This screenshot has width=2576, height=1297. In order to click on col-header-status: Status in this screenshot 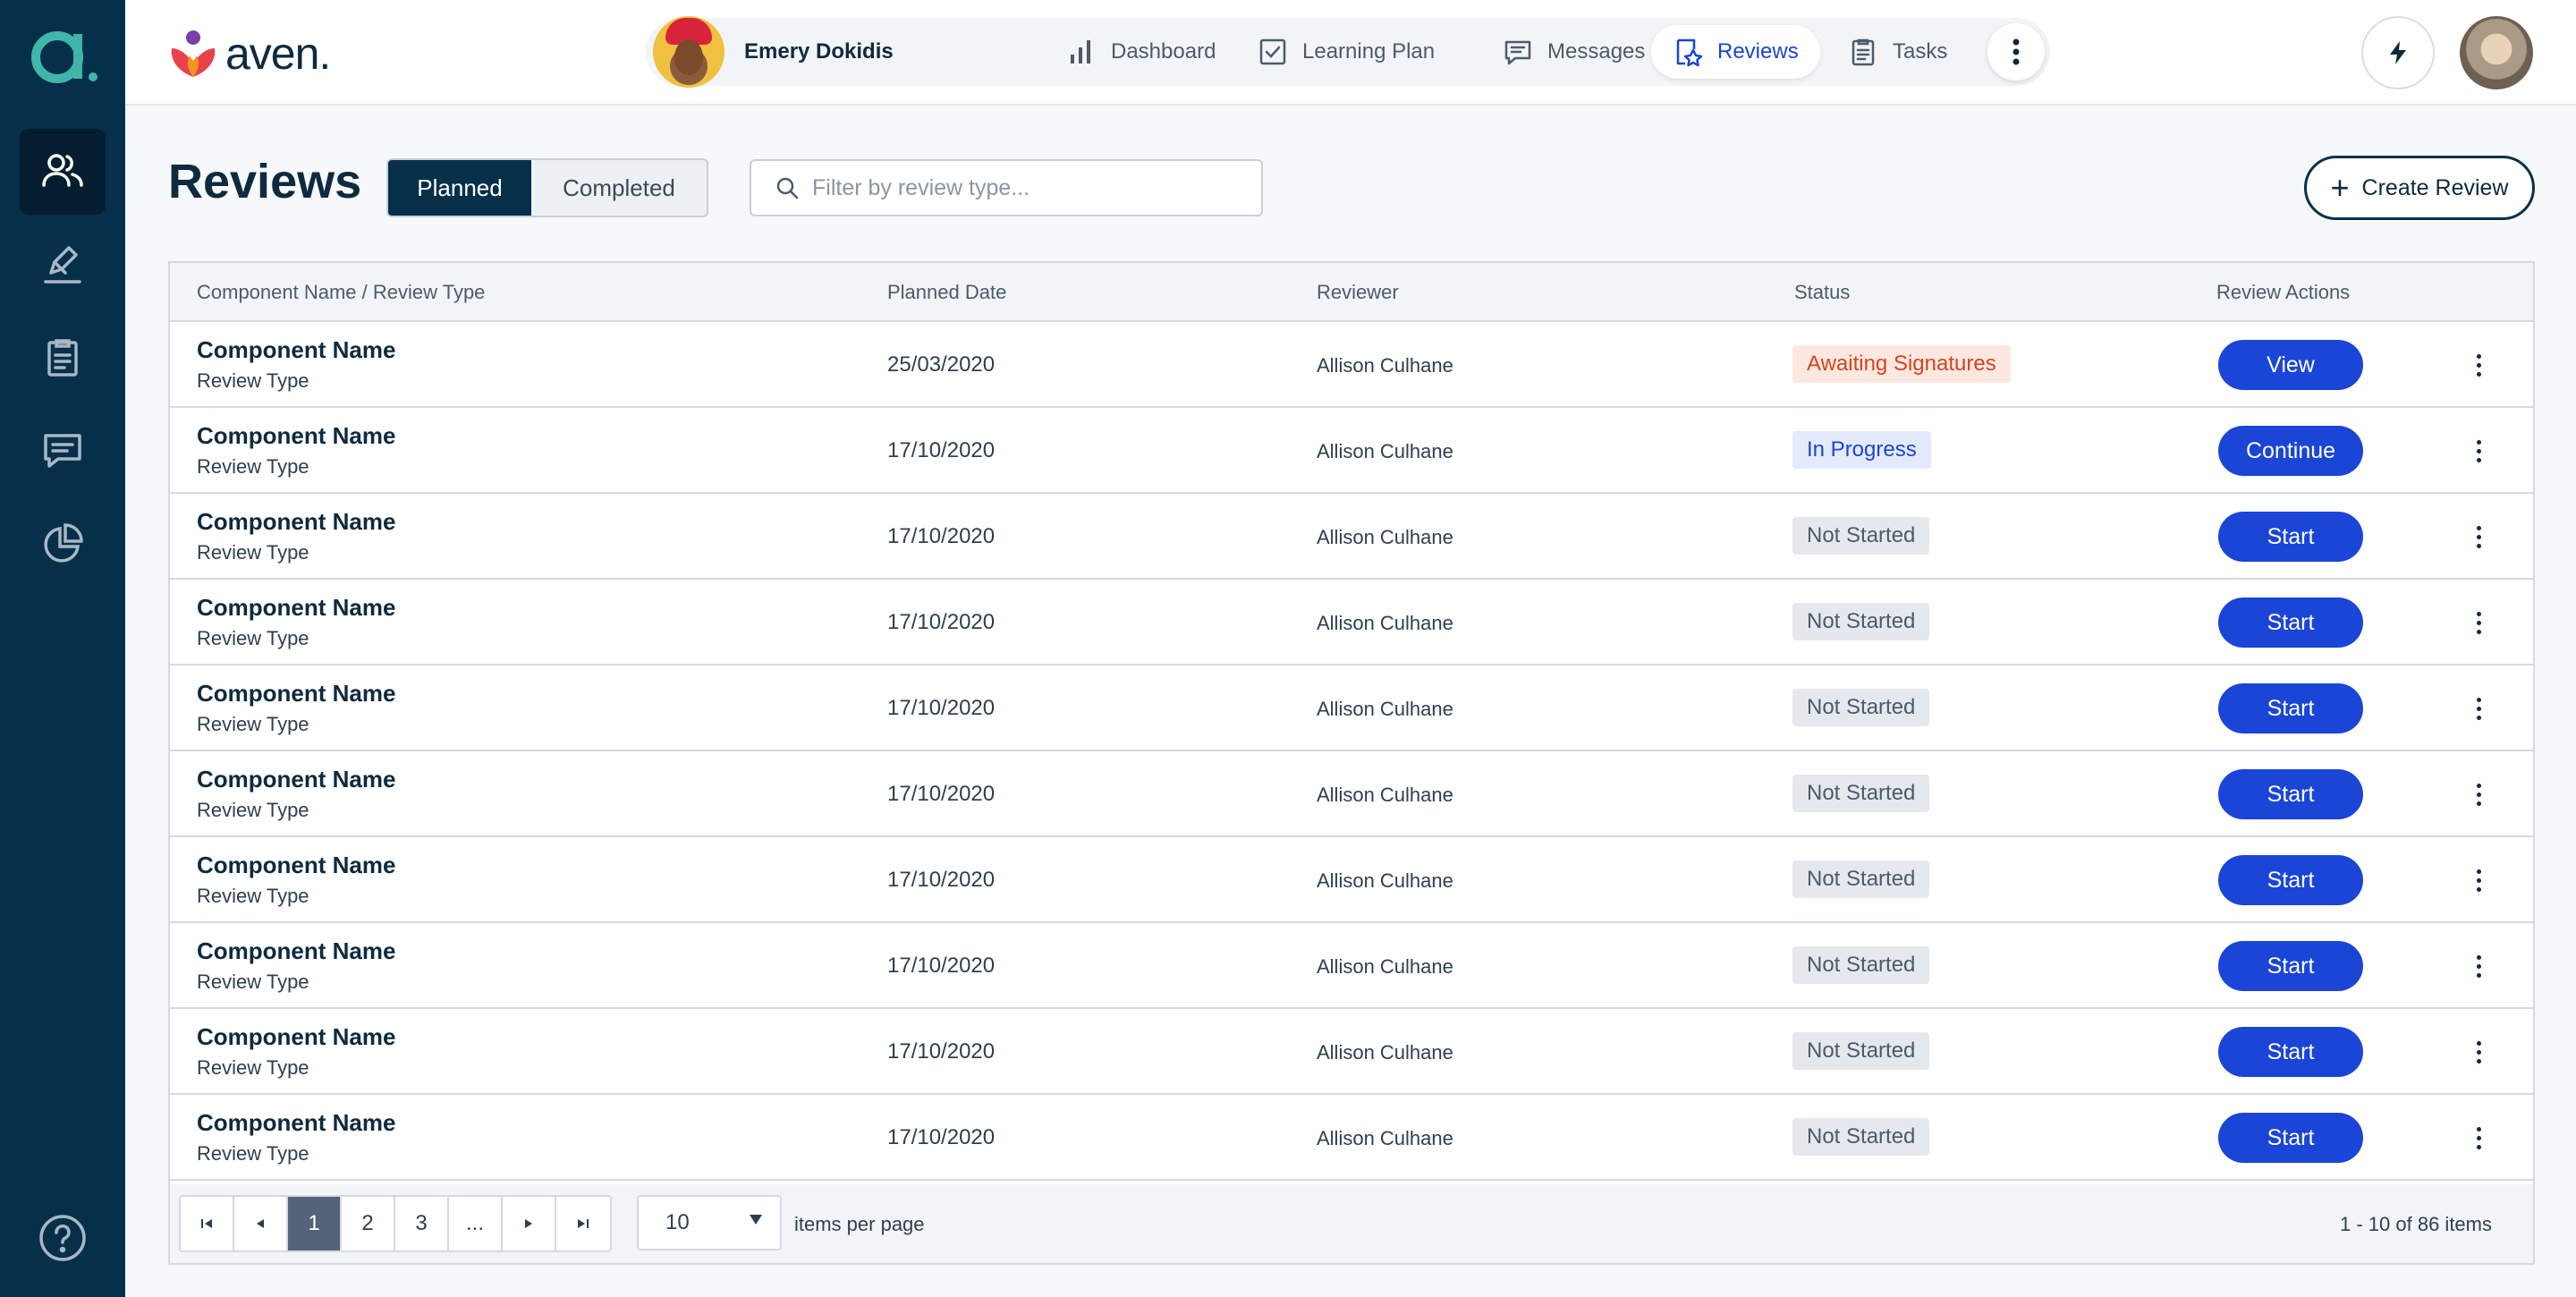, I will do `click(1822, 292)`.